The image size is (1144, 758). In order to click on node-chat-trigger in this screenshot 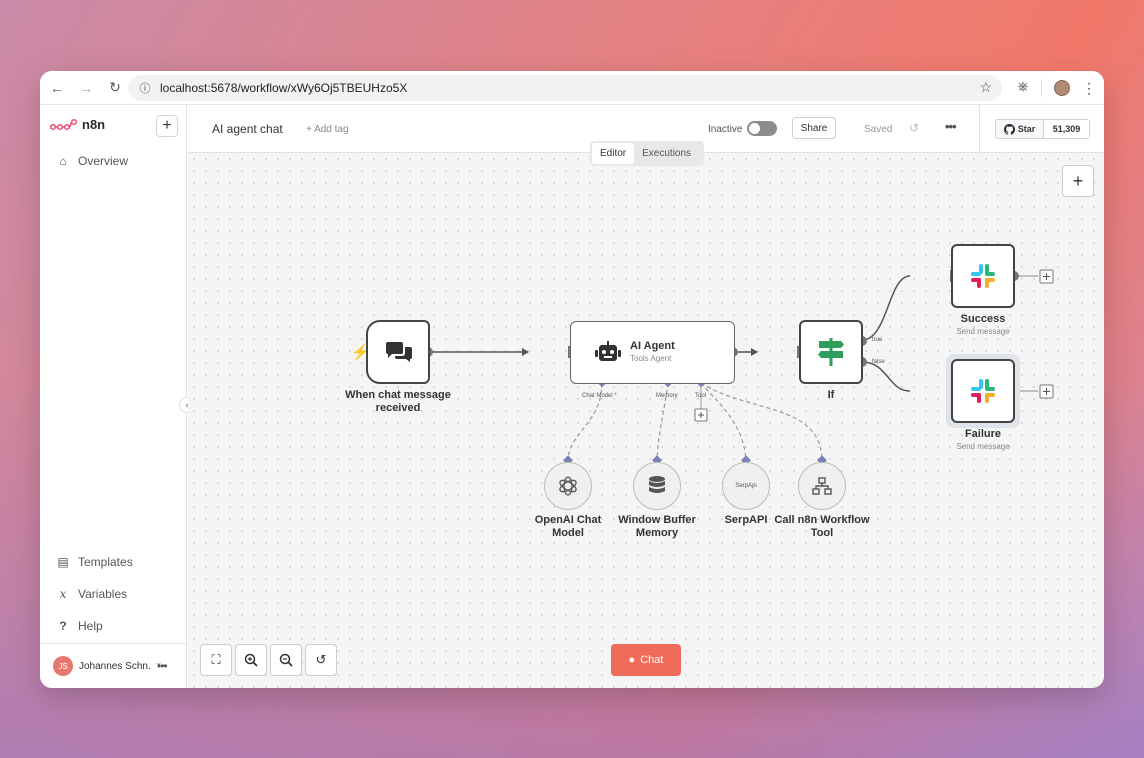, I will do `click(398, 352)`.